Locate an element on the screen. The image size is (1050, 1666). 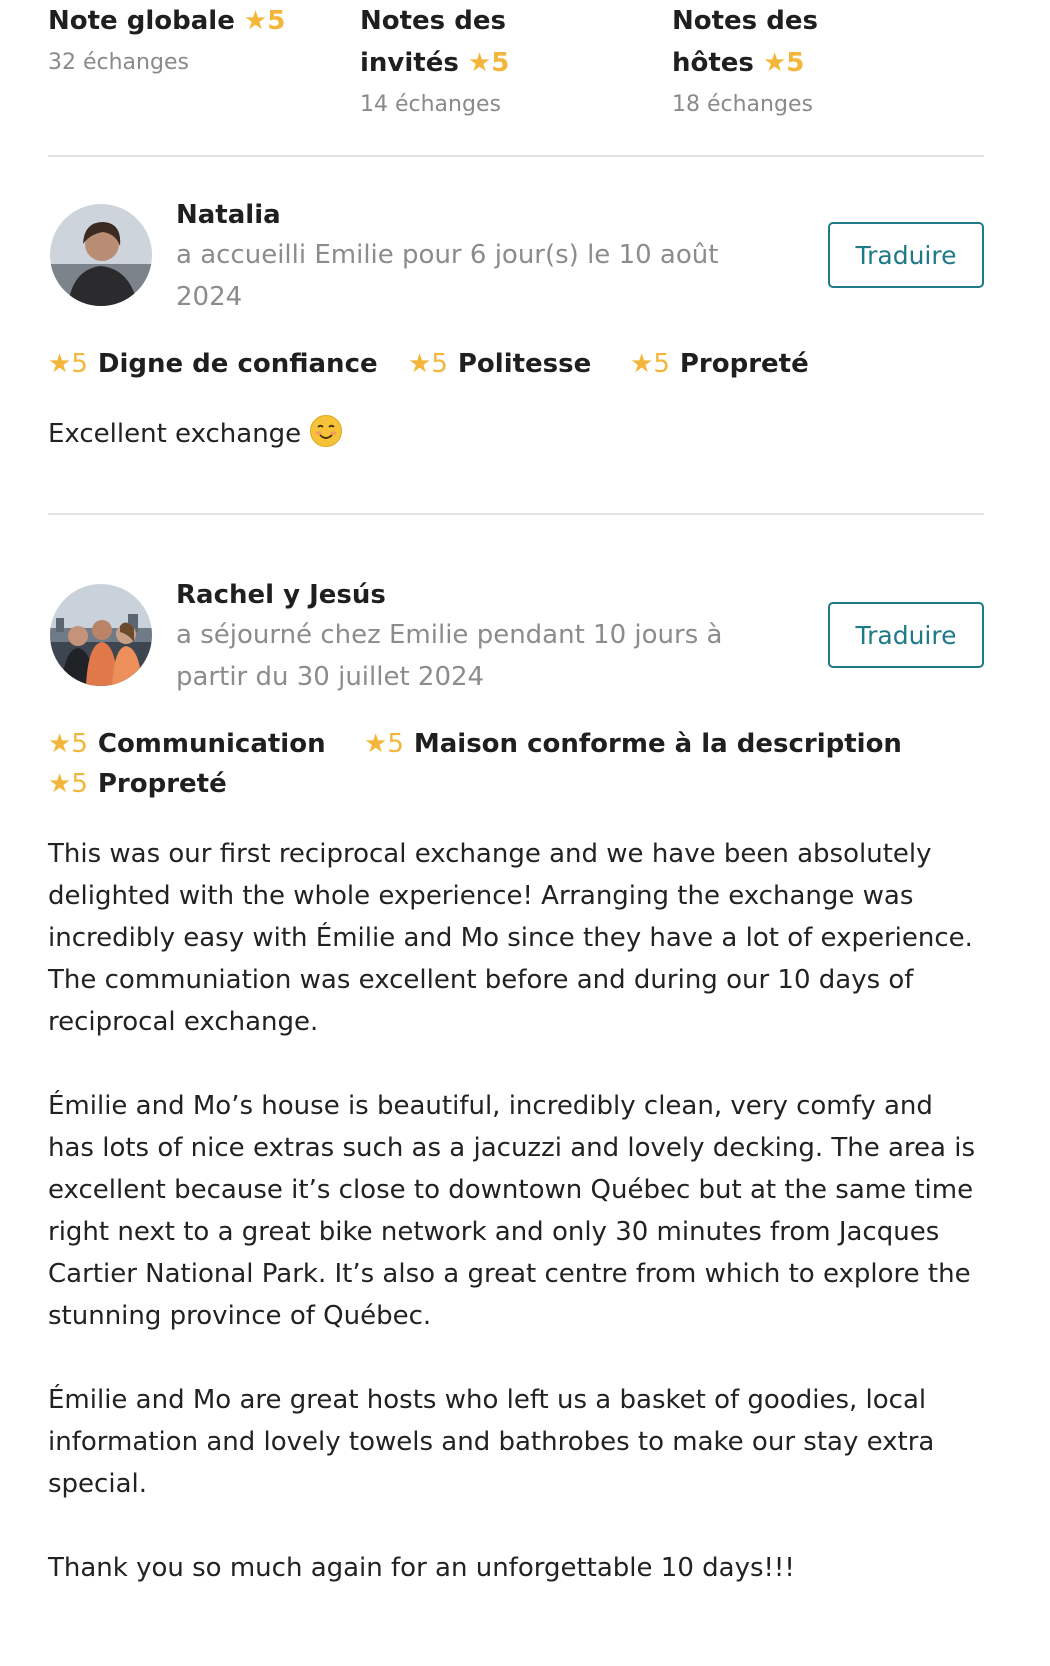
guest-rating: Notes des invités ★5 14 échanges is located at coordinates (434, 63).